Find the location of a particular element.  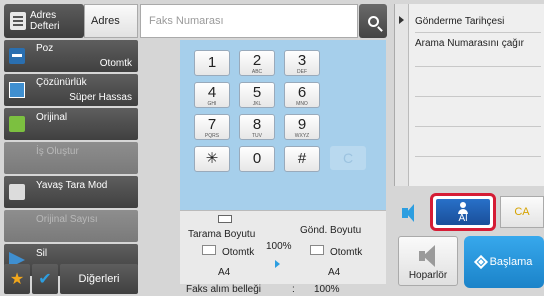

key-digit: # is located at coordinates (302, 158).